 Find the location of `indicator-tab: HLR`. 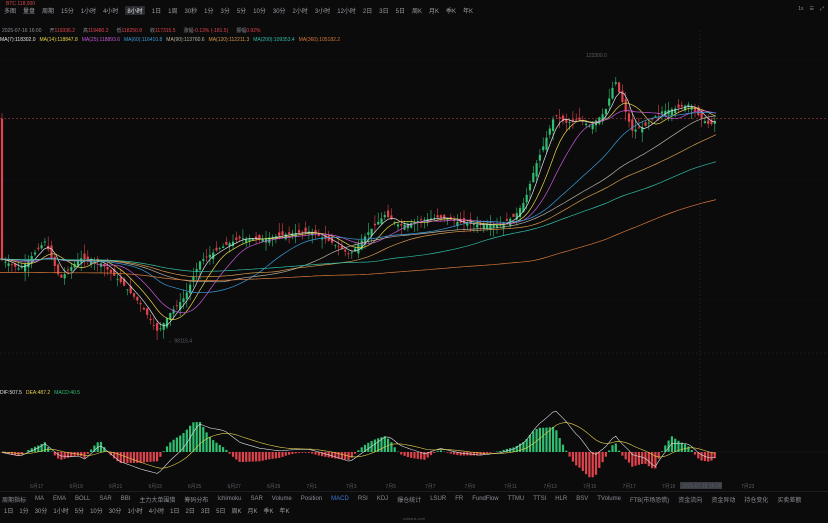

indicator-tab: HLR is located at coordinates (561, 499).